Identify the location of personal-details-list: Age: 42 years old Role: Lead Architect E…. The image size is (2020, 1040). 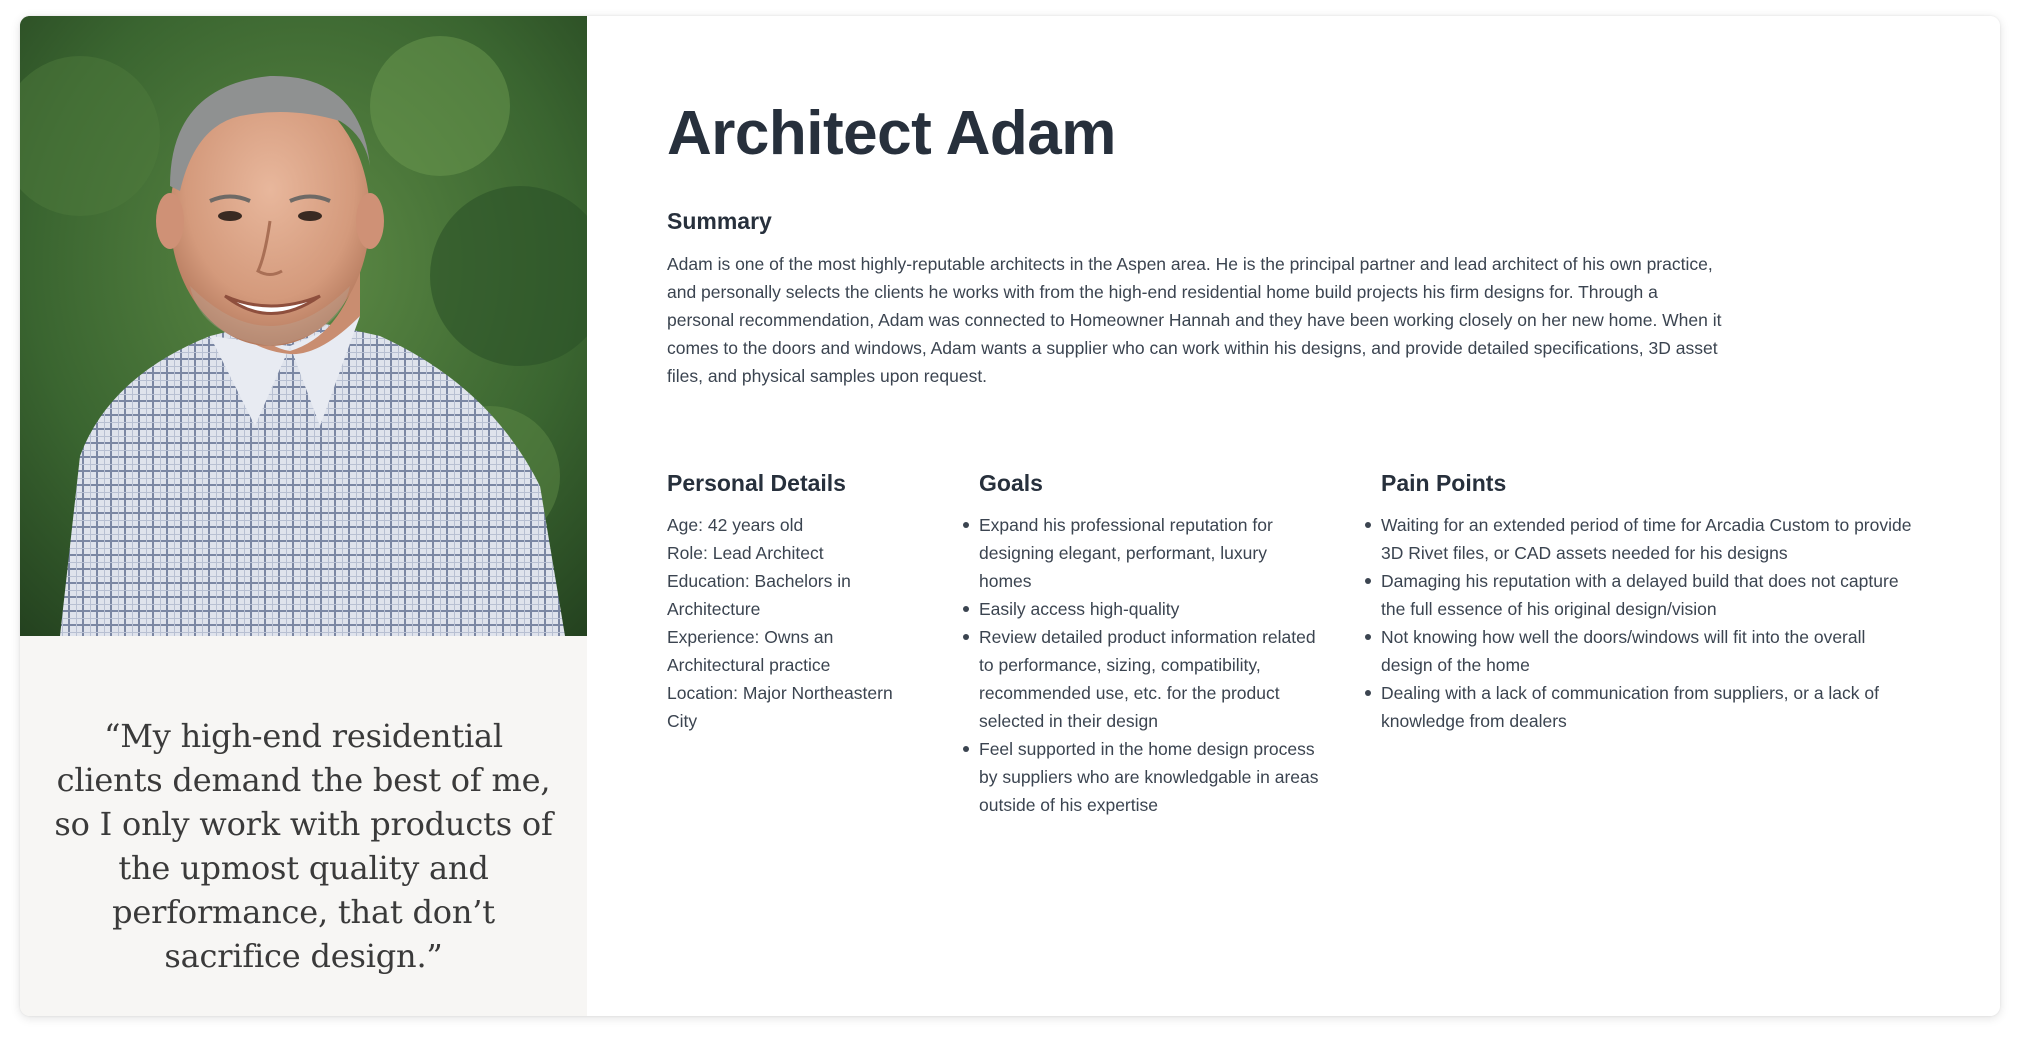
(787, 623).